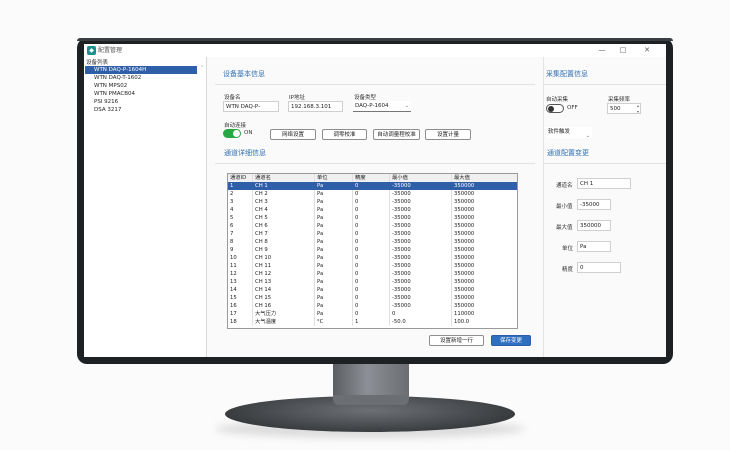 The image size is (730, 450). I want to click on min-value-field: -35000, so click(594, 204).